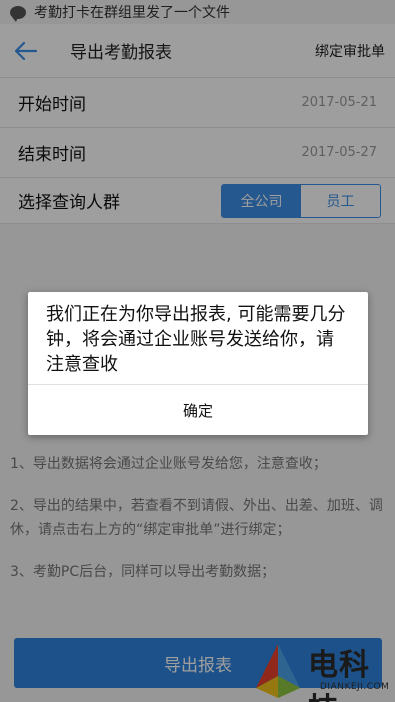 This screenshot has height=702, width=395. What do you see at coordinates (196, 340) in the screenshot?
I see `dialog-message: 我们正在为你导出报表, 可能需要几分钟，将会通过企业账号发送给你，请注意查收` at bounding box center [196, 340].